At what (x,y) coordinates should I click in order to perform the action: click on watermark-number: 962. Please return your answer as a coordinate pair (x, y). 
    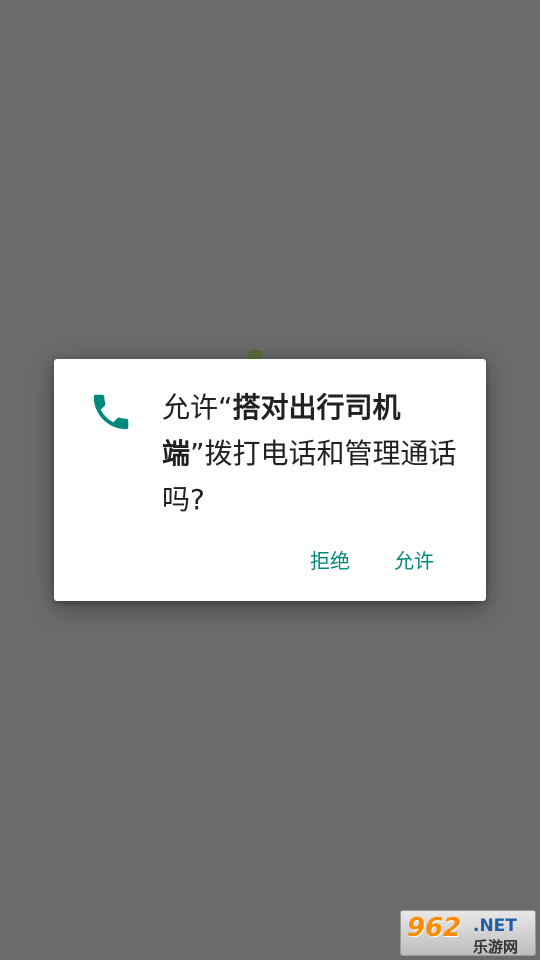
    Looking at the image, I should click on (434, 928).